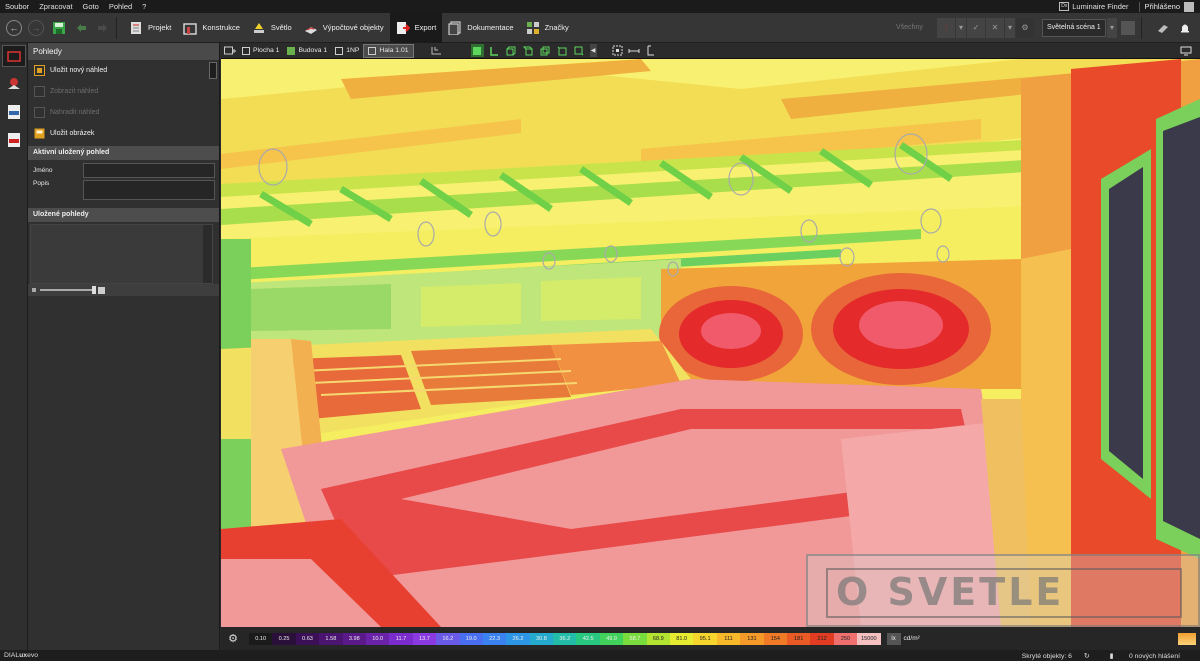 This screenshot has width=1200, height=661. Describe the element at coordinates (1102, 6) in the screenshot. I see `luminaire-finder-link: Luminaire Finder` at that location.